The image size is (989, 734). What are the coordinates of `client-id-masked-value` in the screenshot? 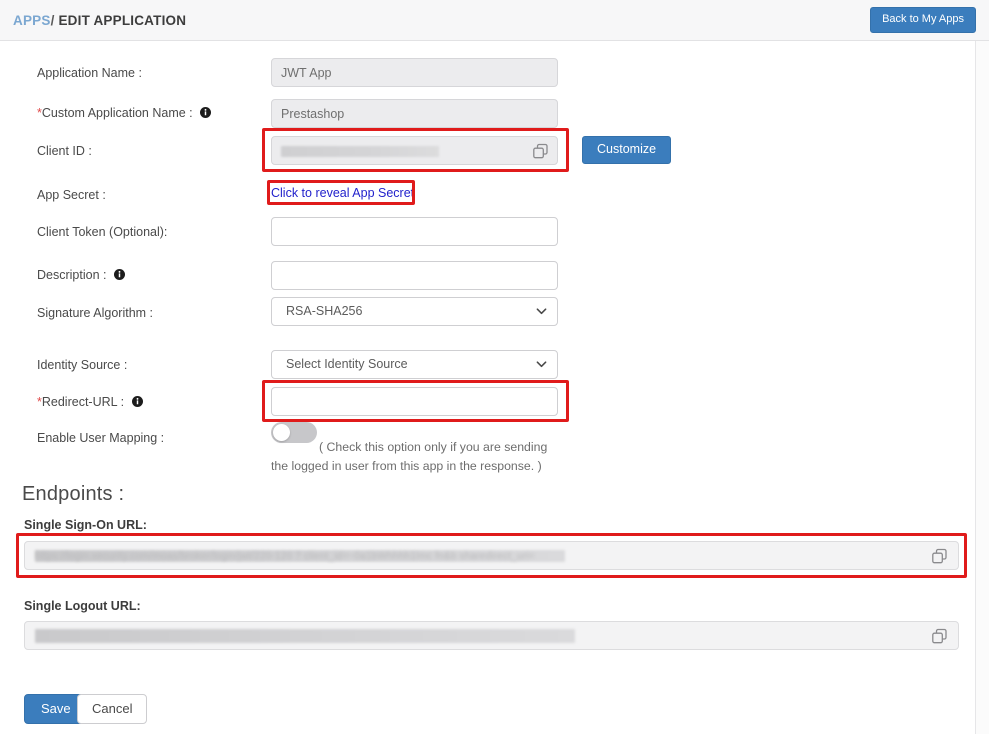 It's located at (360, 151).